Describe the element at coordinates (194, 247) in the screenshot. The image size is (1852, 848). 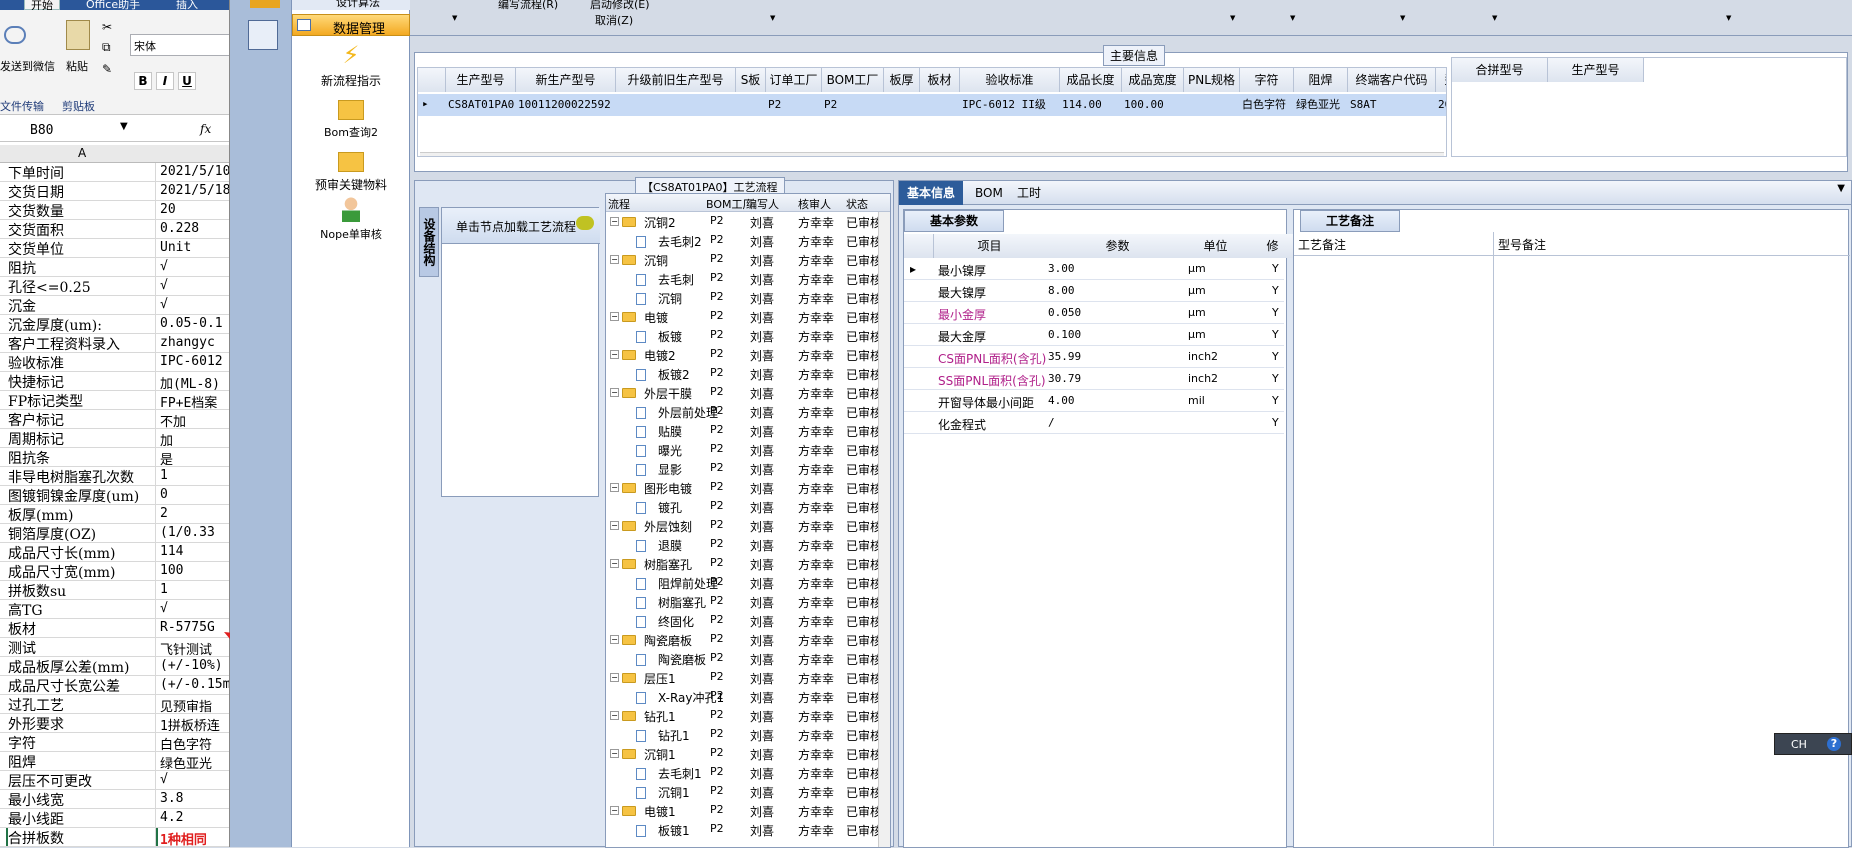
I see `cell-b: Unit` at that location.